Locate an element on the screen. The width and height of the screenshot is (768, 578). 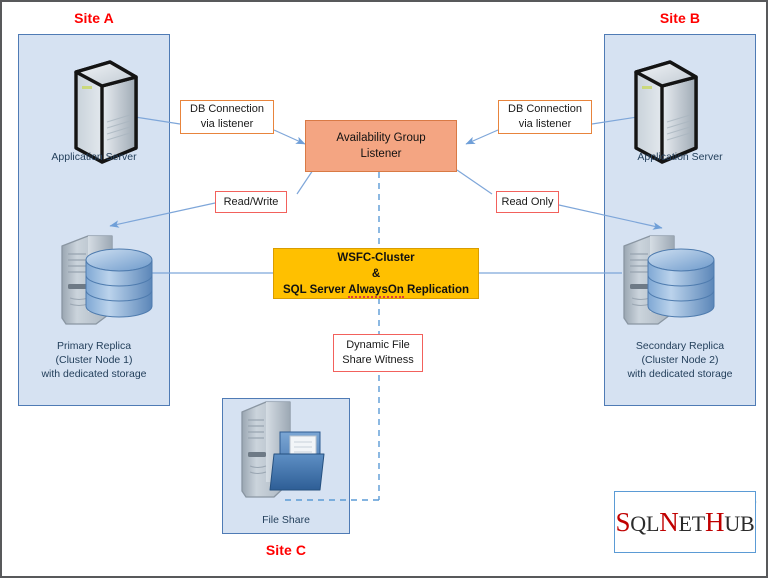
wsfc-line3-suffix: Replication is located at coordinates (436, 289).